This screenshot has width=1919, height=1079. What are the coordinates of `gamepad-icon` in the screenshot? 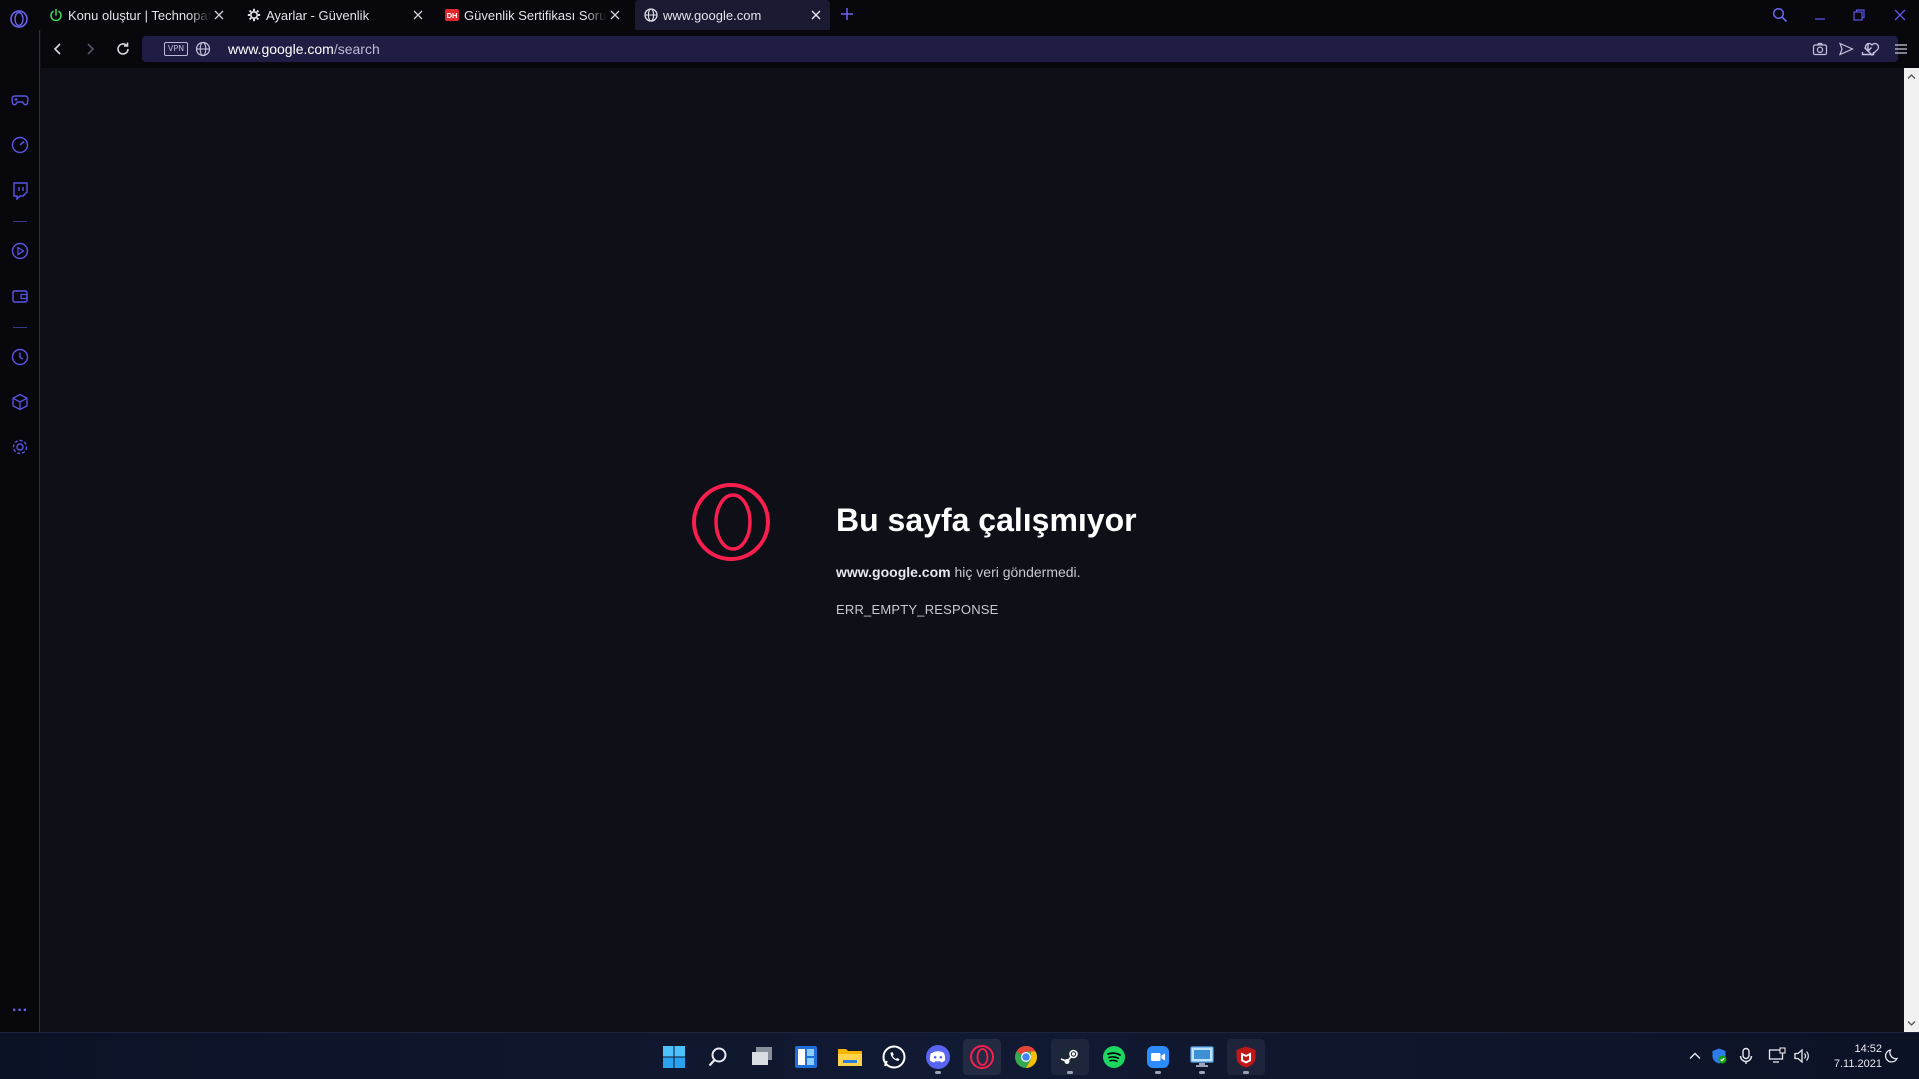 It's located at (20, 100).